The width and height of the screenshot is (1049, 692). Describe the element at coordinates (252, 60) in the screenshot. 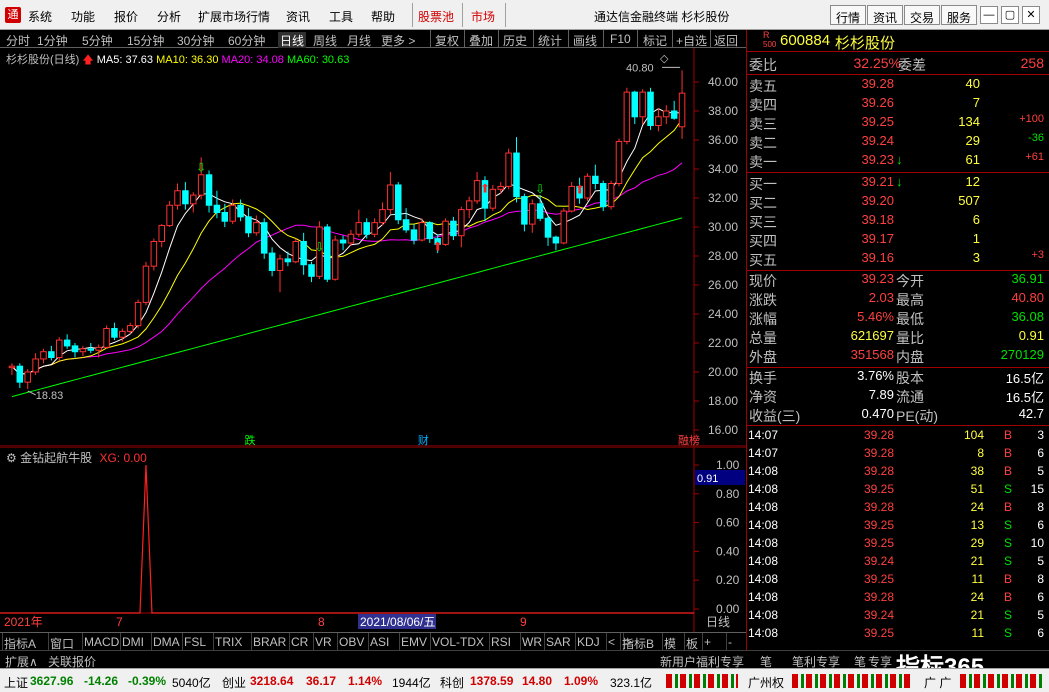

I see `ma20-label: MA20: 34.08` at that location.